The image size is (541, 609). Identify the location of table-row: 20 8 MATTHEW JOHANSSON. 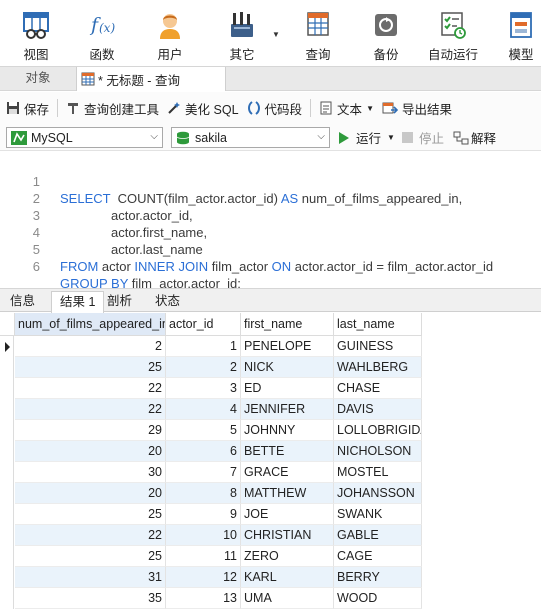
(270, 493).